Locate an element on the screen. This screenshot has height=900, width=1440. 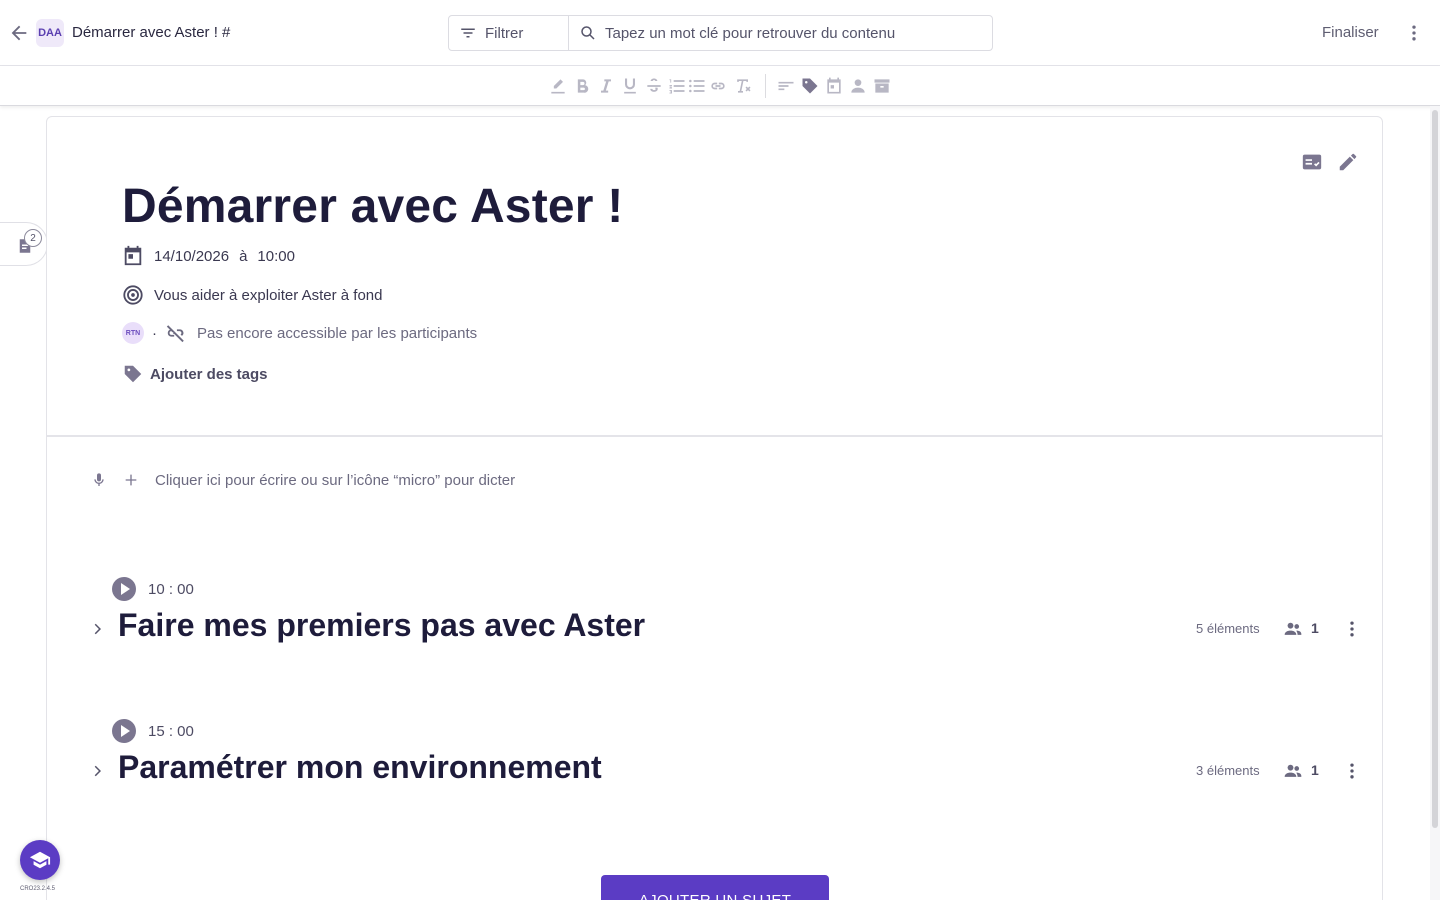
subject-items-count: 3 éléments is located at coordinates (1228, 770).